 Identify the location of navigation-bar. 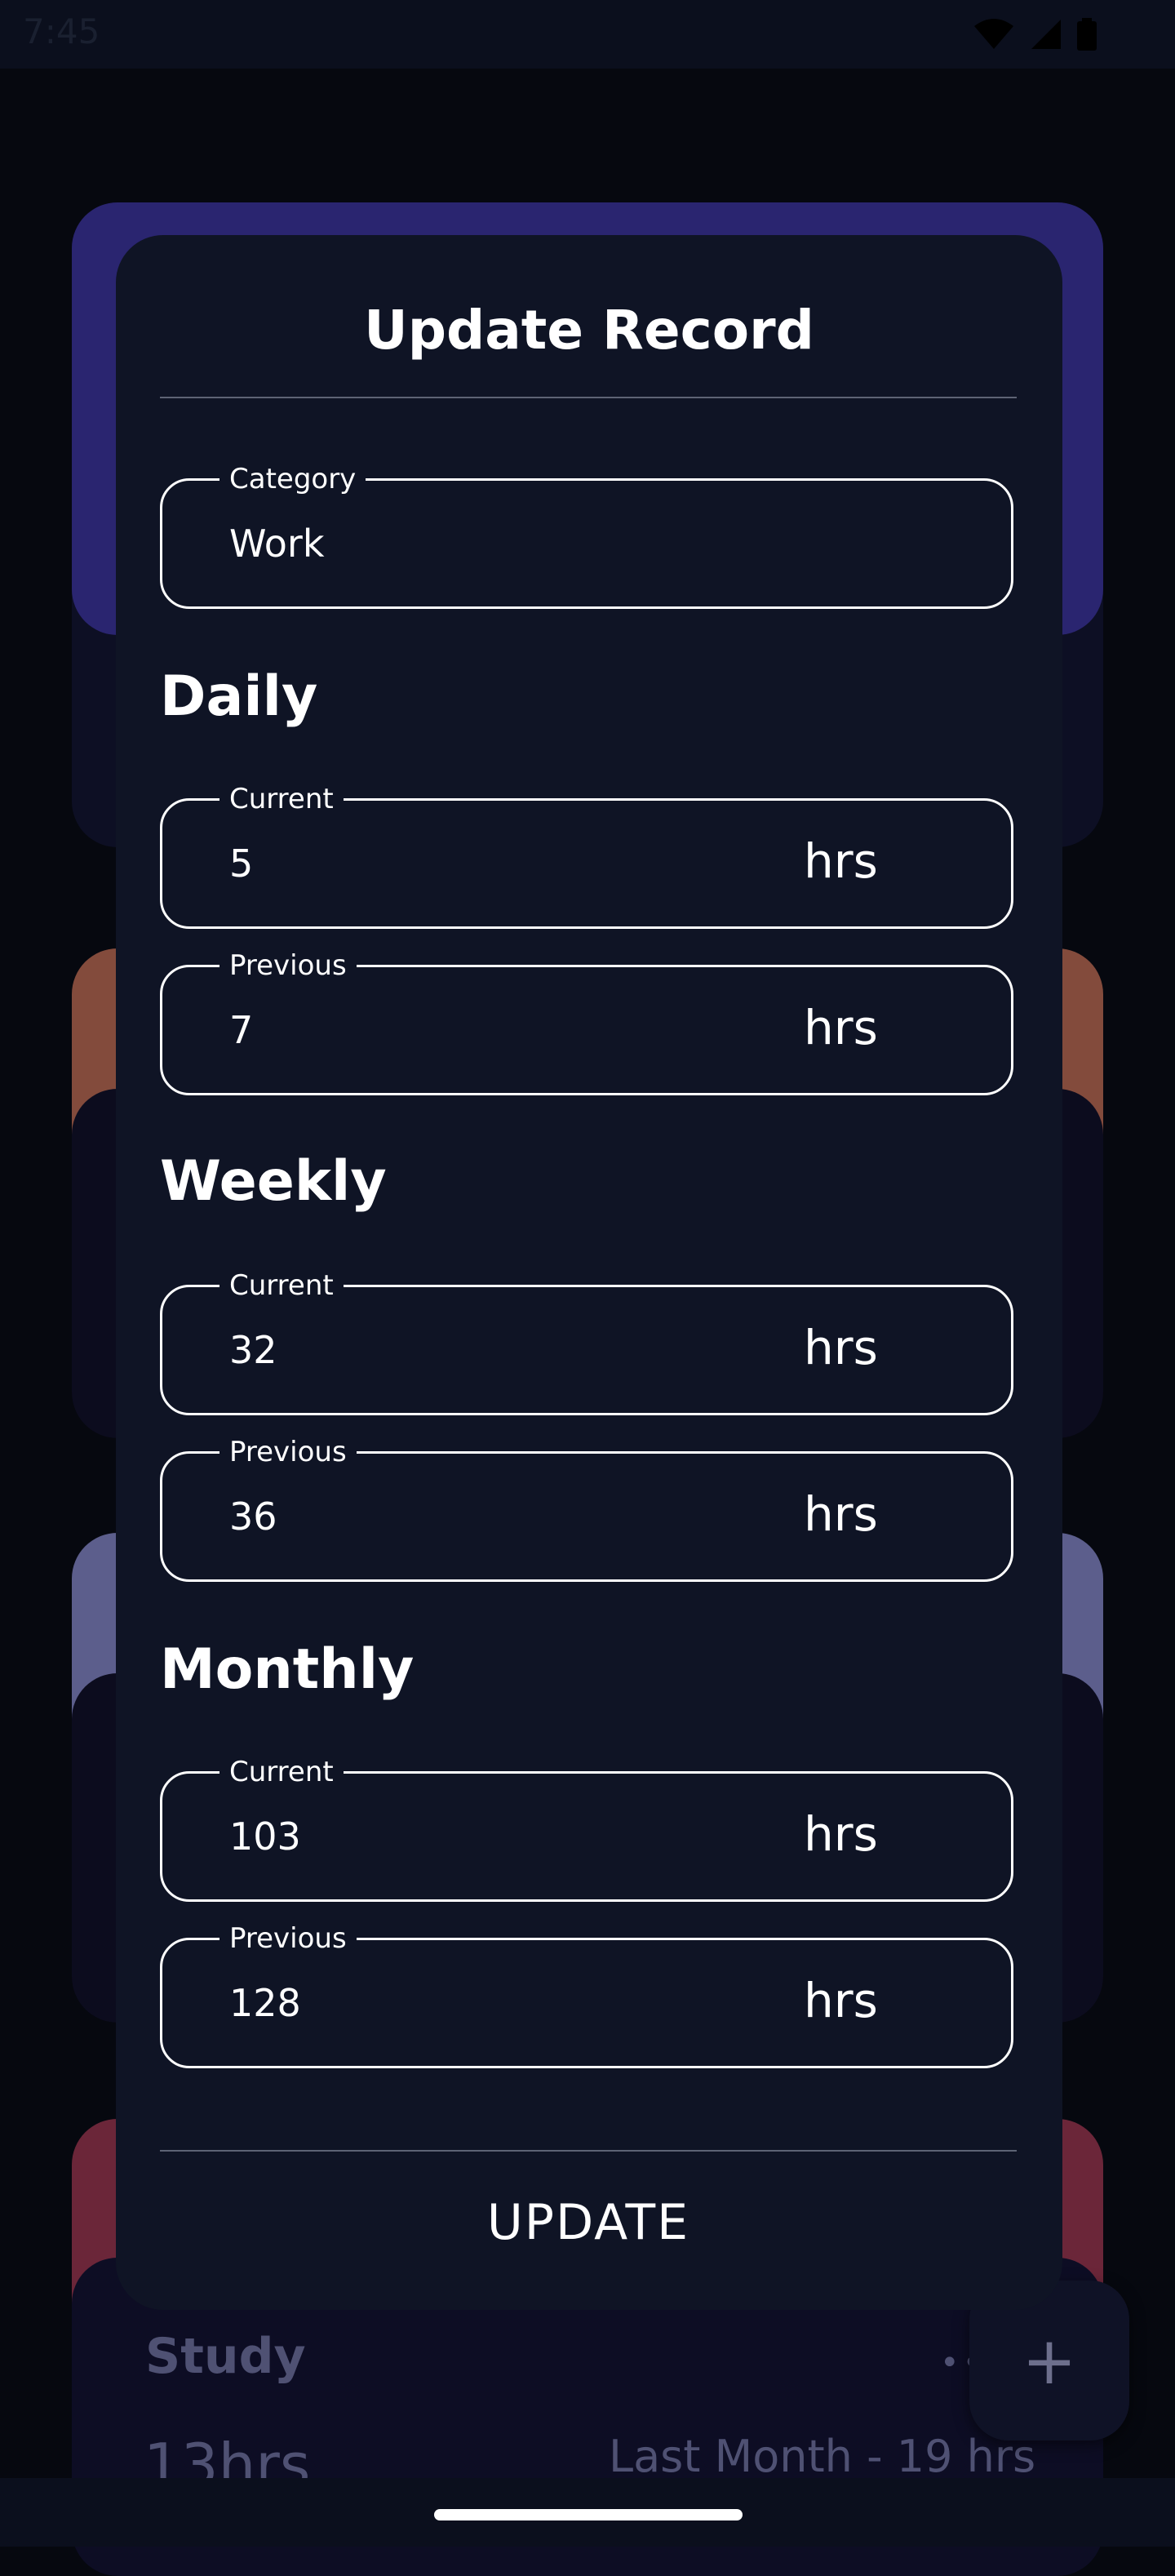
(587, 2512).